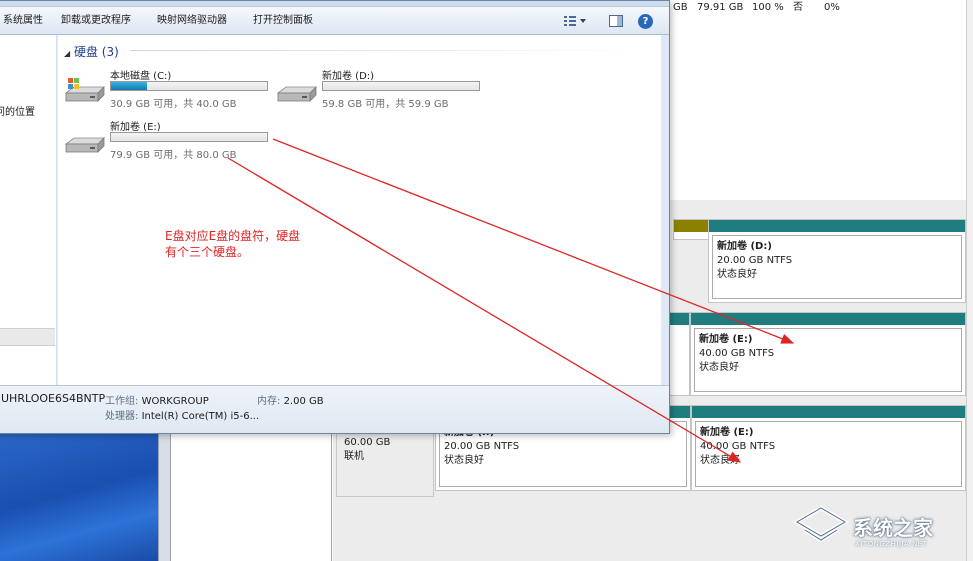 Image resolution: width=973 pixels, height=561 pixels. What do you see at coordinates (832, 7) in the screenshot?
I see `dm-cell-overhead: 0%` at bounding box center [832, 7].